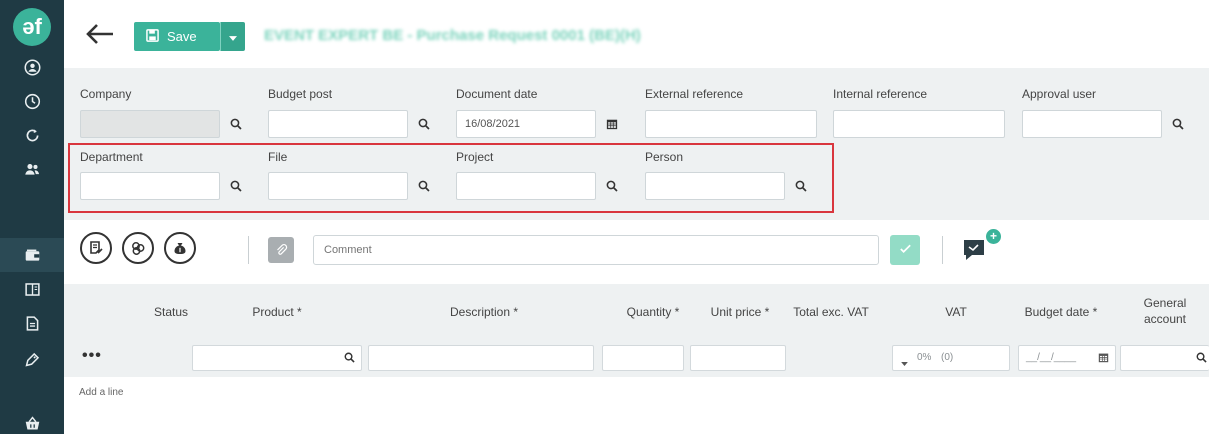 This screenshot has width=1209, height=440. What do you see at coordinates (740, 312) in the screenshot?
I see `column-header-unit-price: Unit price *` at bounding box center [740, 312].